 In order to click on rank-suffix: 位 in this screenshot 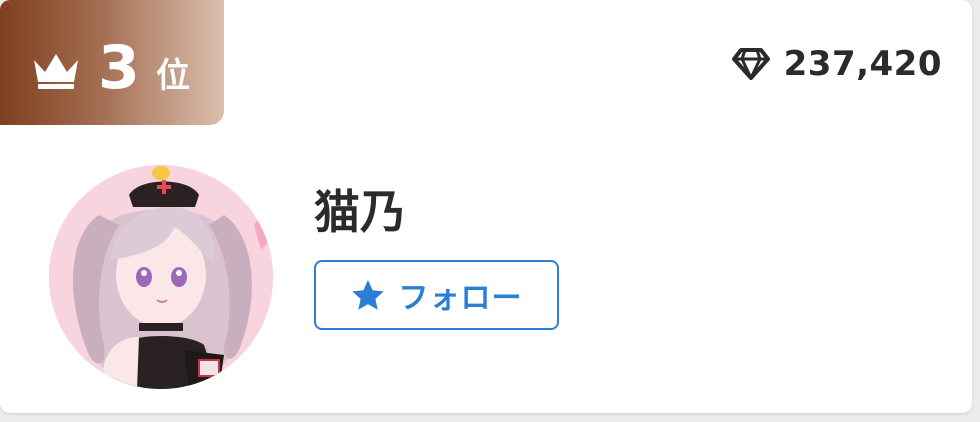, I will do `click(173, 76)`.